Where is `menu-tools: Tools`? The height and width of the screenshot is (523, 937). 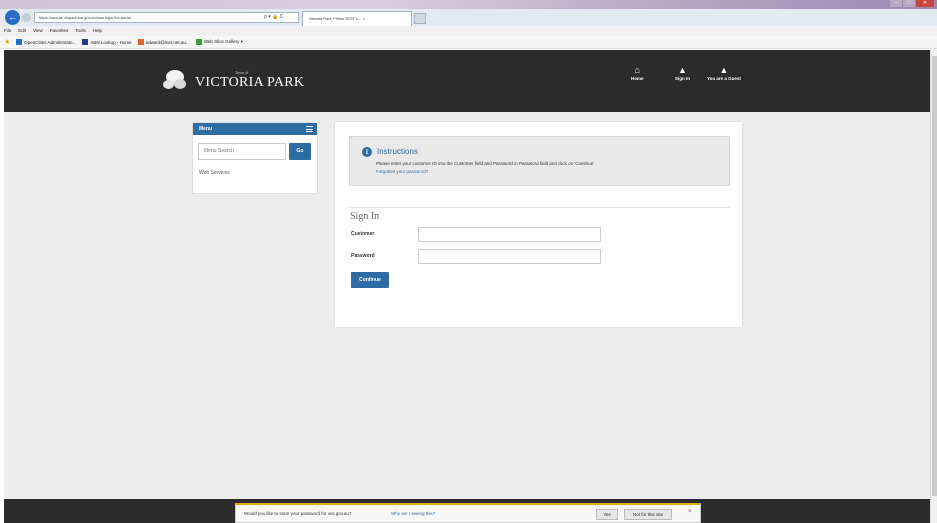
menu-tools: Tools is located at coordinates (80, 31).